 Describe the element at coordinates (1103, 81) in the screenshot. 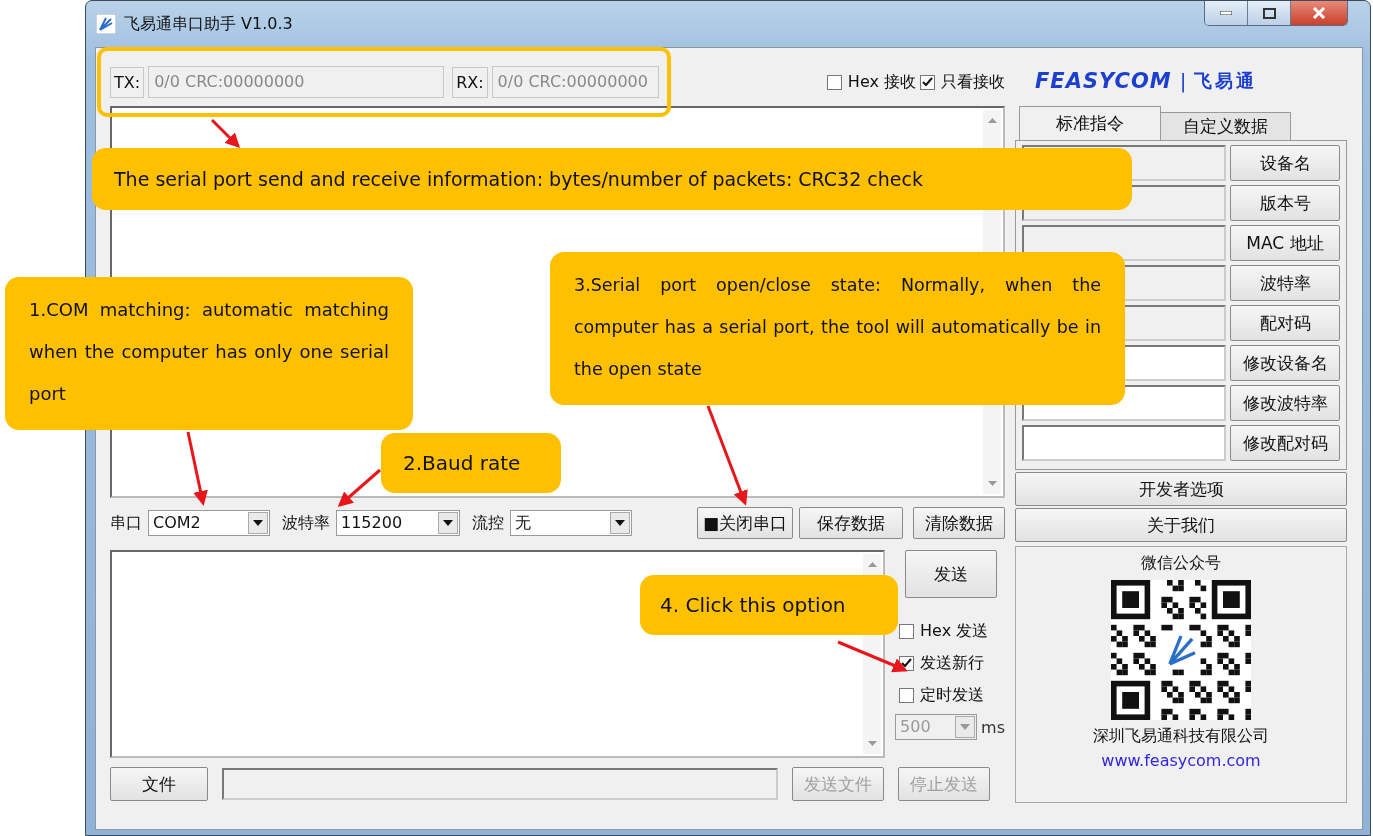

I see `brand-logo: FEASYCOM` at that location.